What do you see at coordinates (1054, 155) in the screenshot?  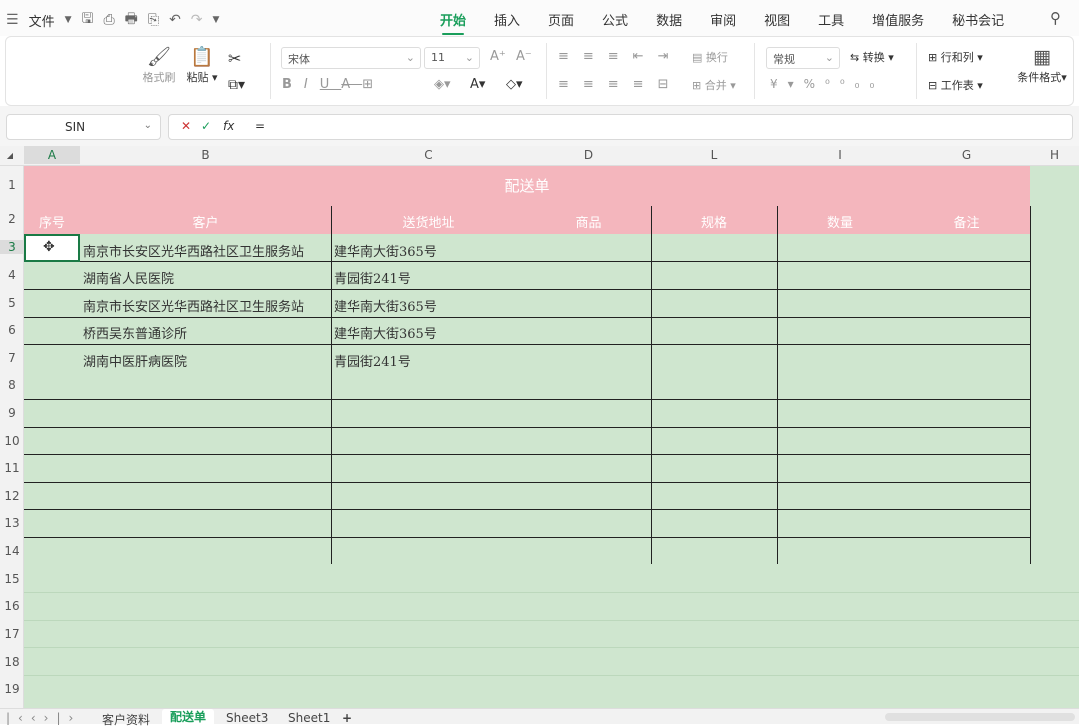 I see `col-header-H: H` at bounding box center [1054, 155].